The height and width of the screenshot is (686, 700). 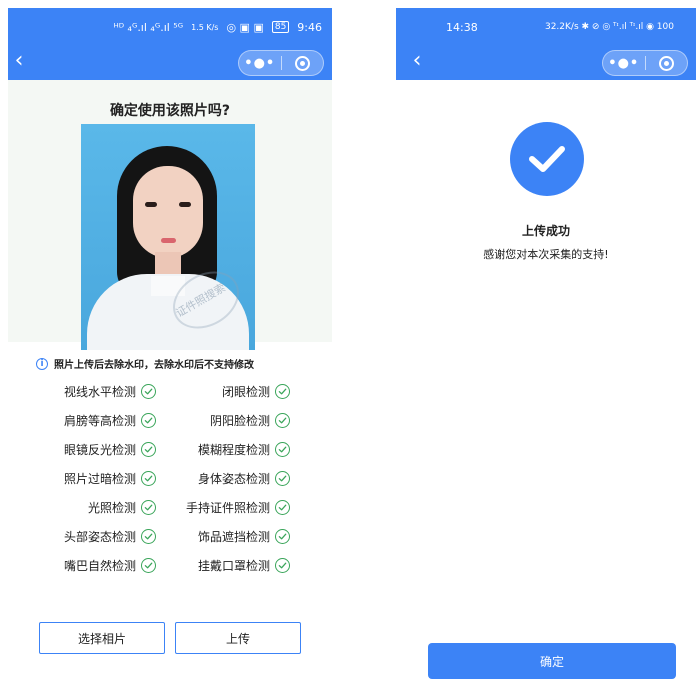 I want to click on check-row: 嘴巴自然检测 挂戴口罩检测, so click(x=170, y=565).